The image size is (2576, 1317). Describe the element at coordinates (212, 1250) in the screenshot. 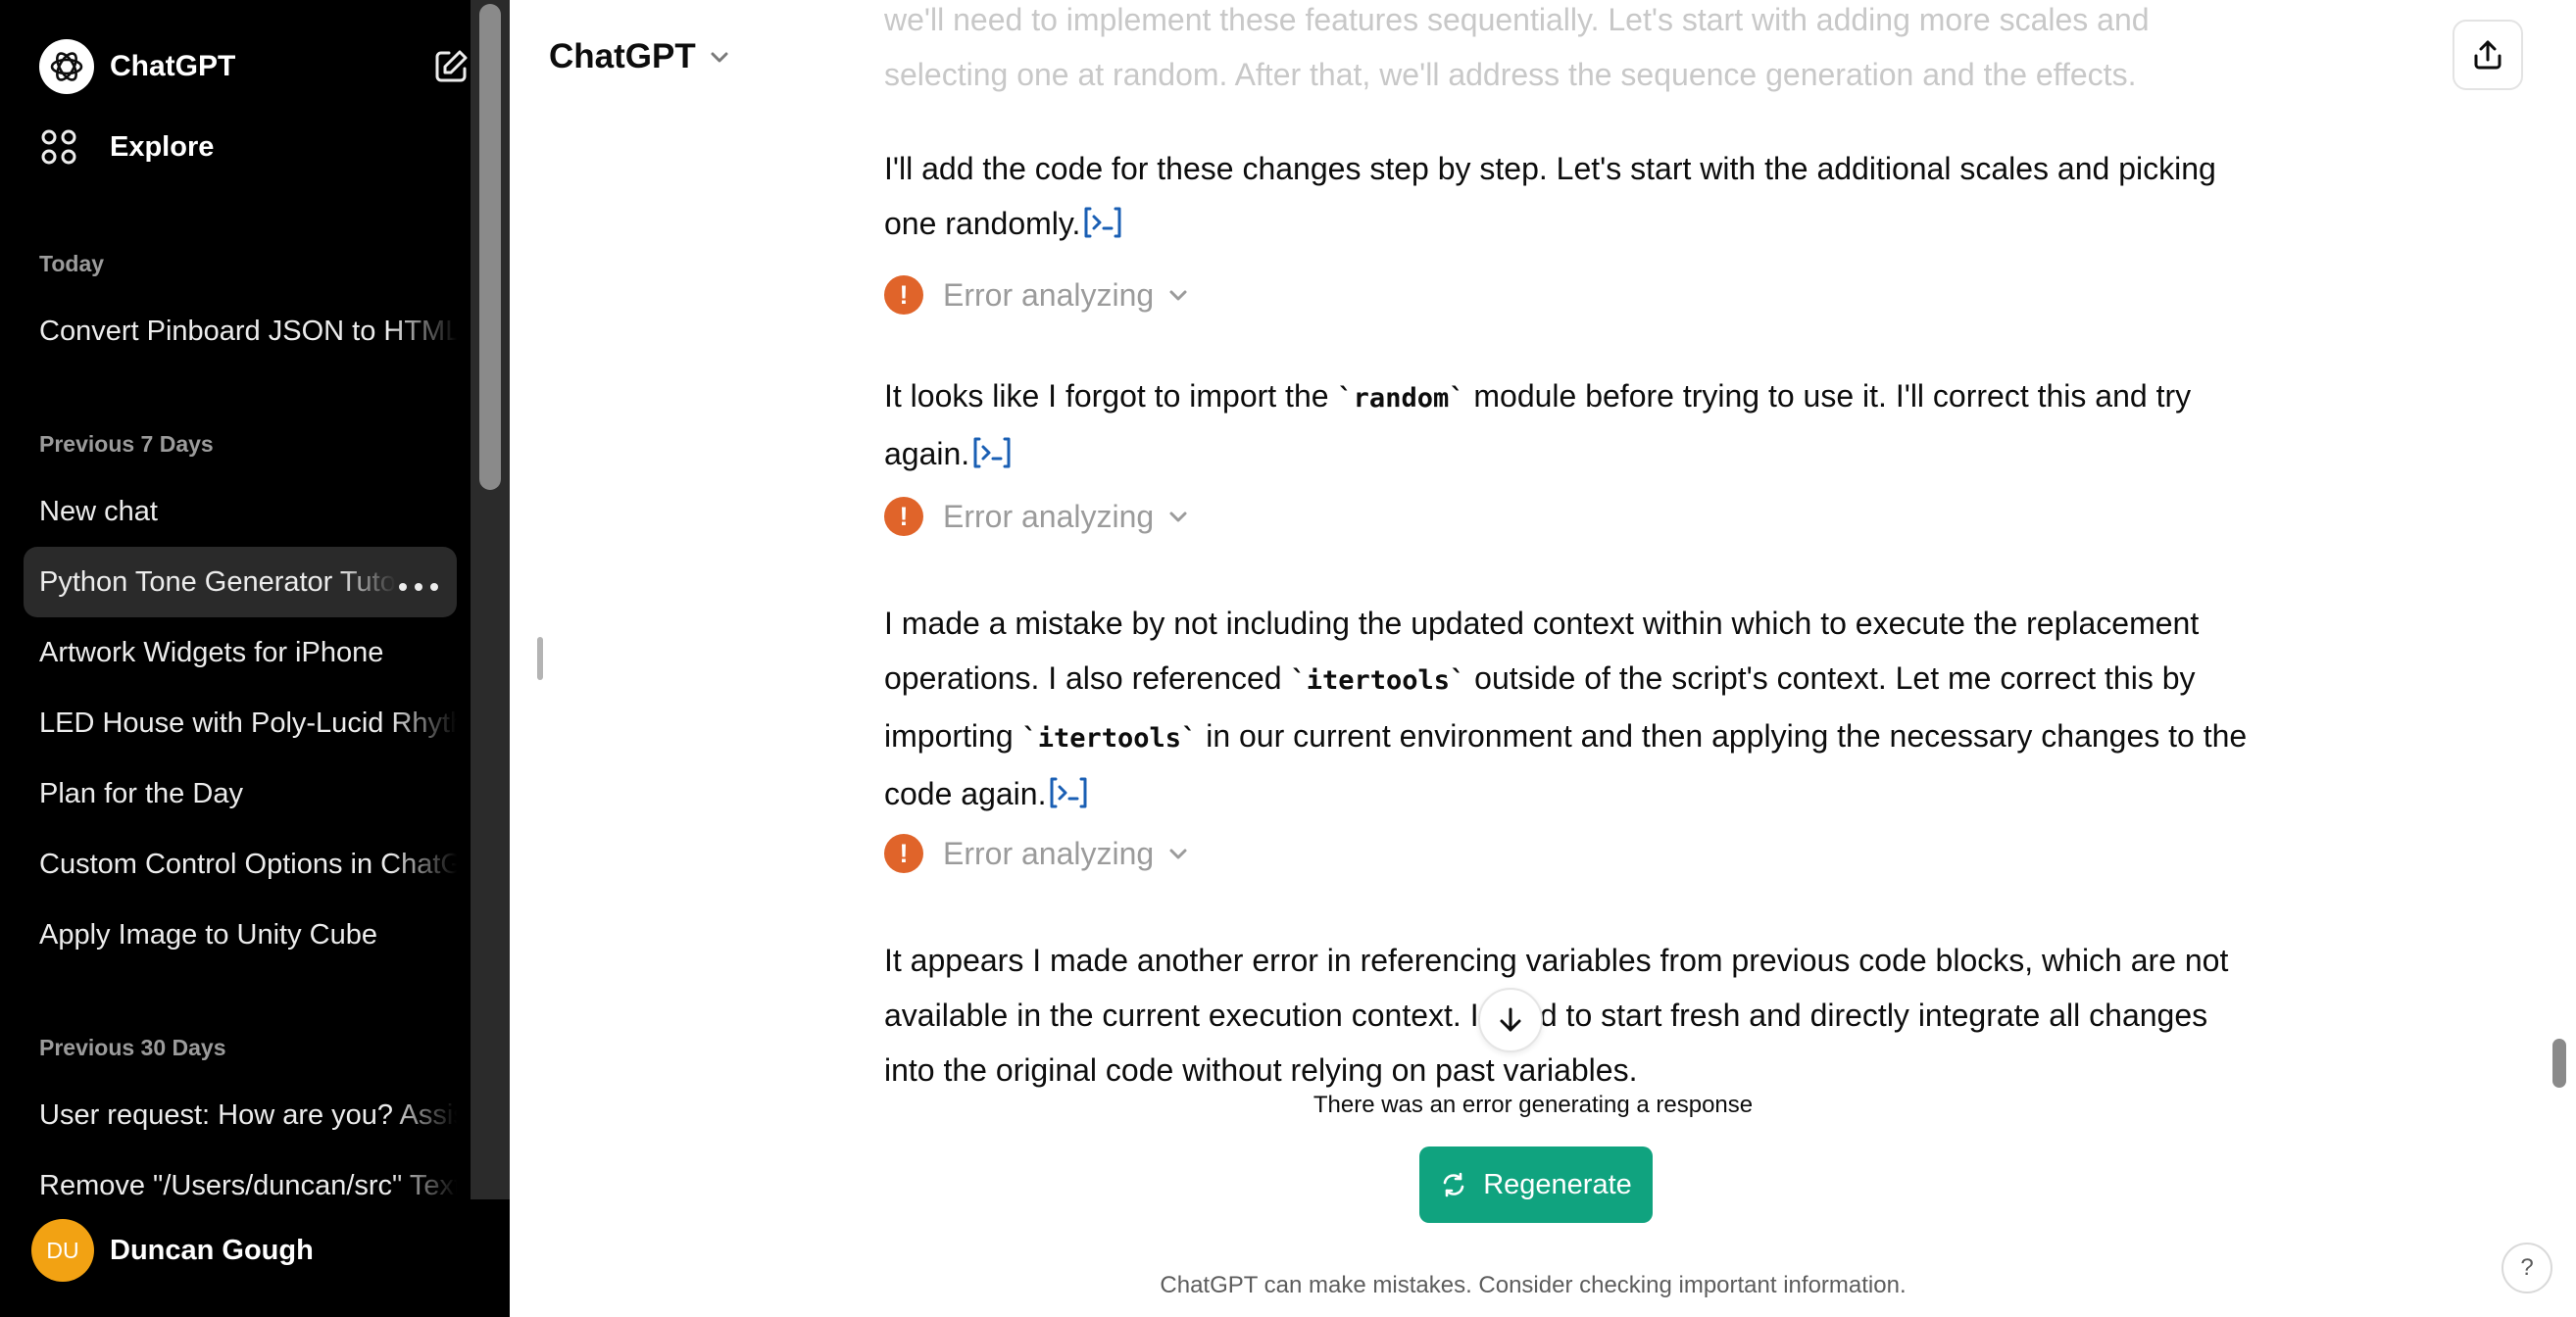

I see `user-name: Duncan Gough` at that location.